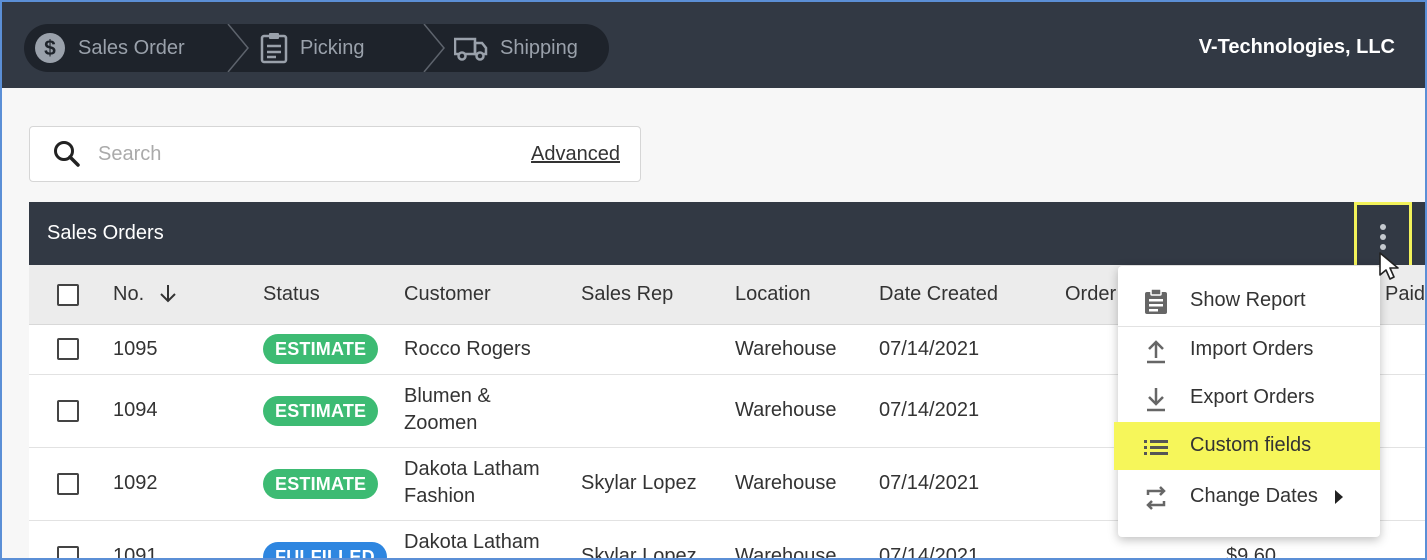  I want to click on report-icon, so click(1156, 304).